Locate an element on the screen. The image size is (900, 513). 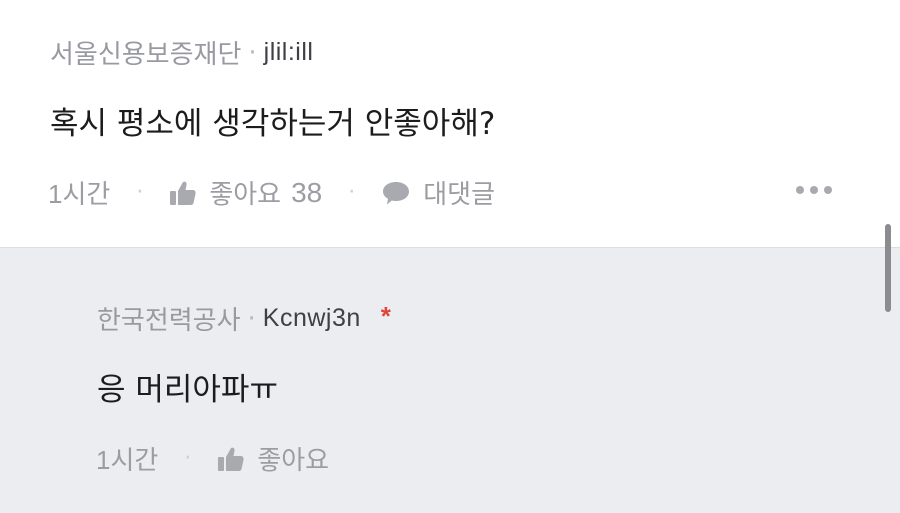
comment-actions: 1시간 · 좋아요 38 · 대댓글 is located at coordinates (271, 192).